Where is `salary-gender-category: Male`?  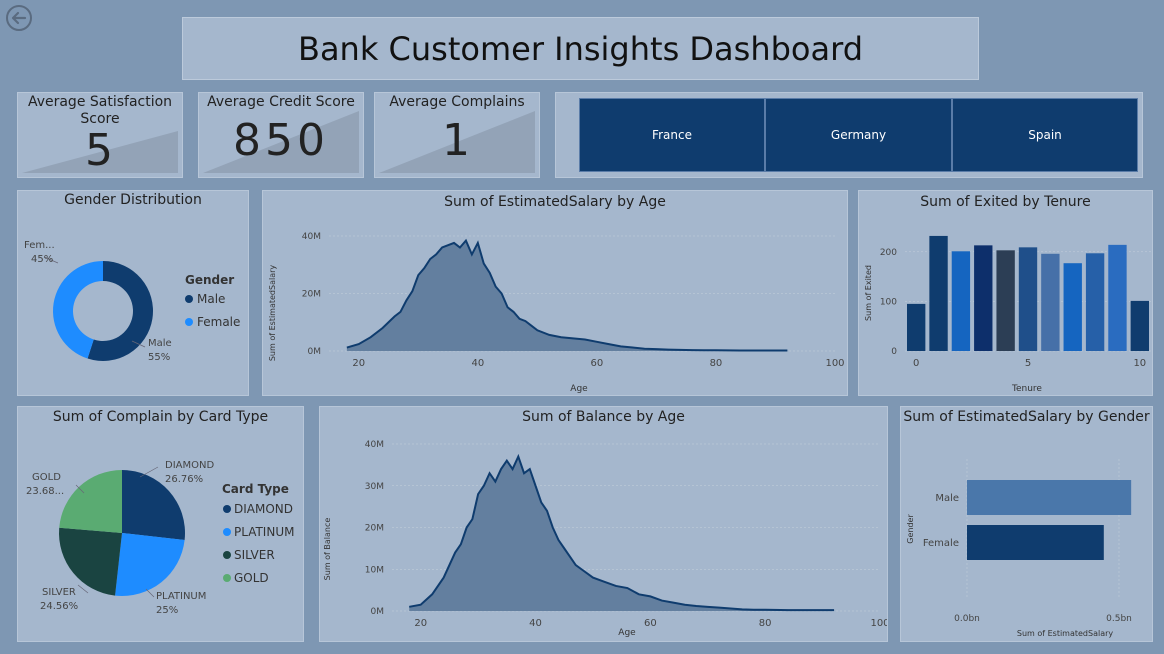 salary-gender-category: Male is located at coordinates (947, 498).